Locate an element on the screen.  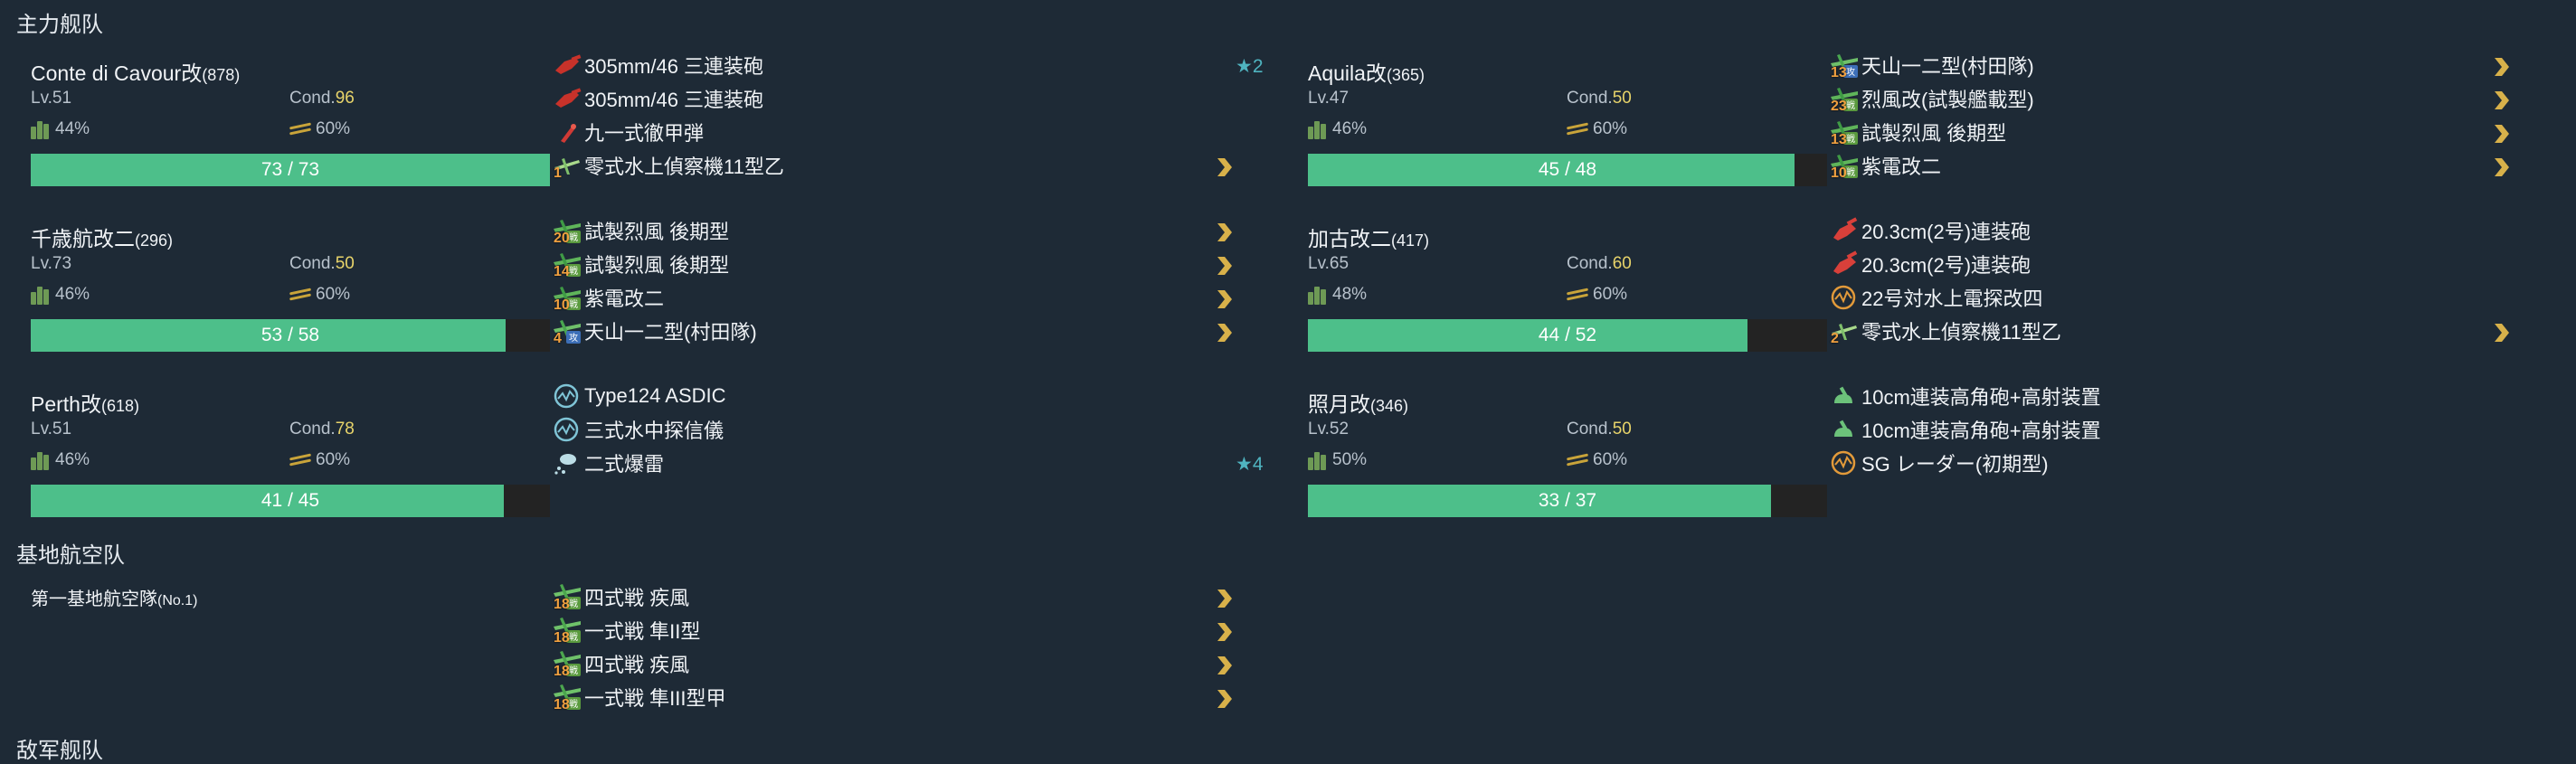
fuel-value: 48% is located at coordinates (1350, 294).